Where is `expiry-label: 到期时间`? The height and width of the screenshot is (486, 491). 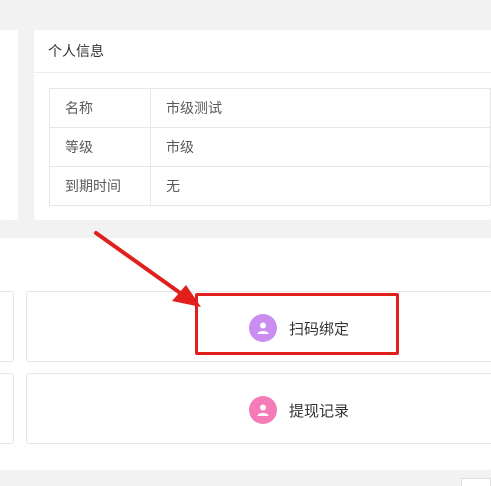 expiry-label: 到期时间 is located at coordinates (100, 186).